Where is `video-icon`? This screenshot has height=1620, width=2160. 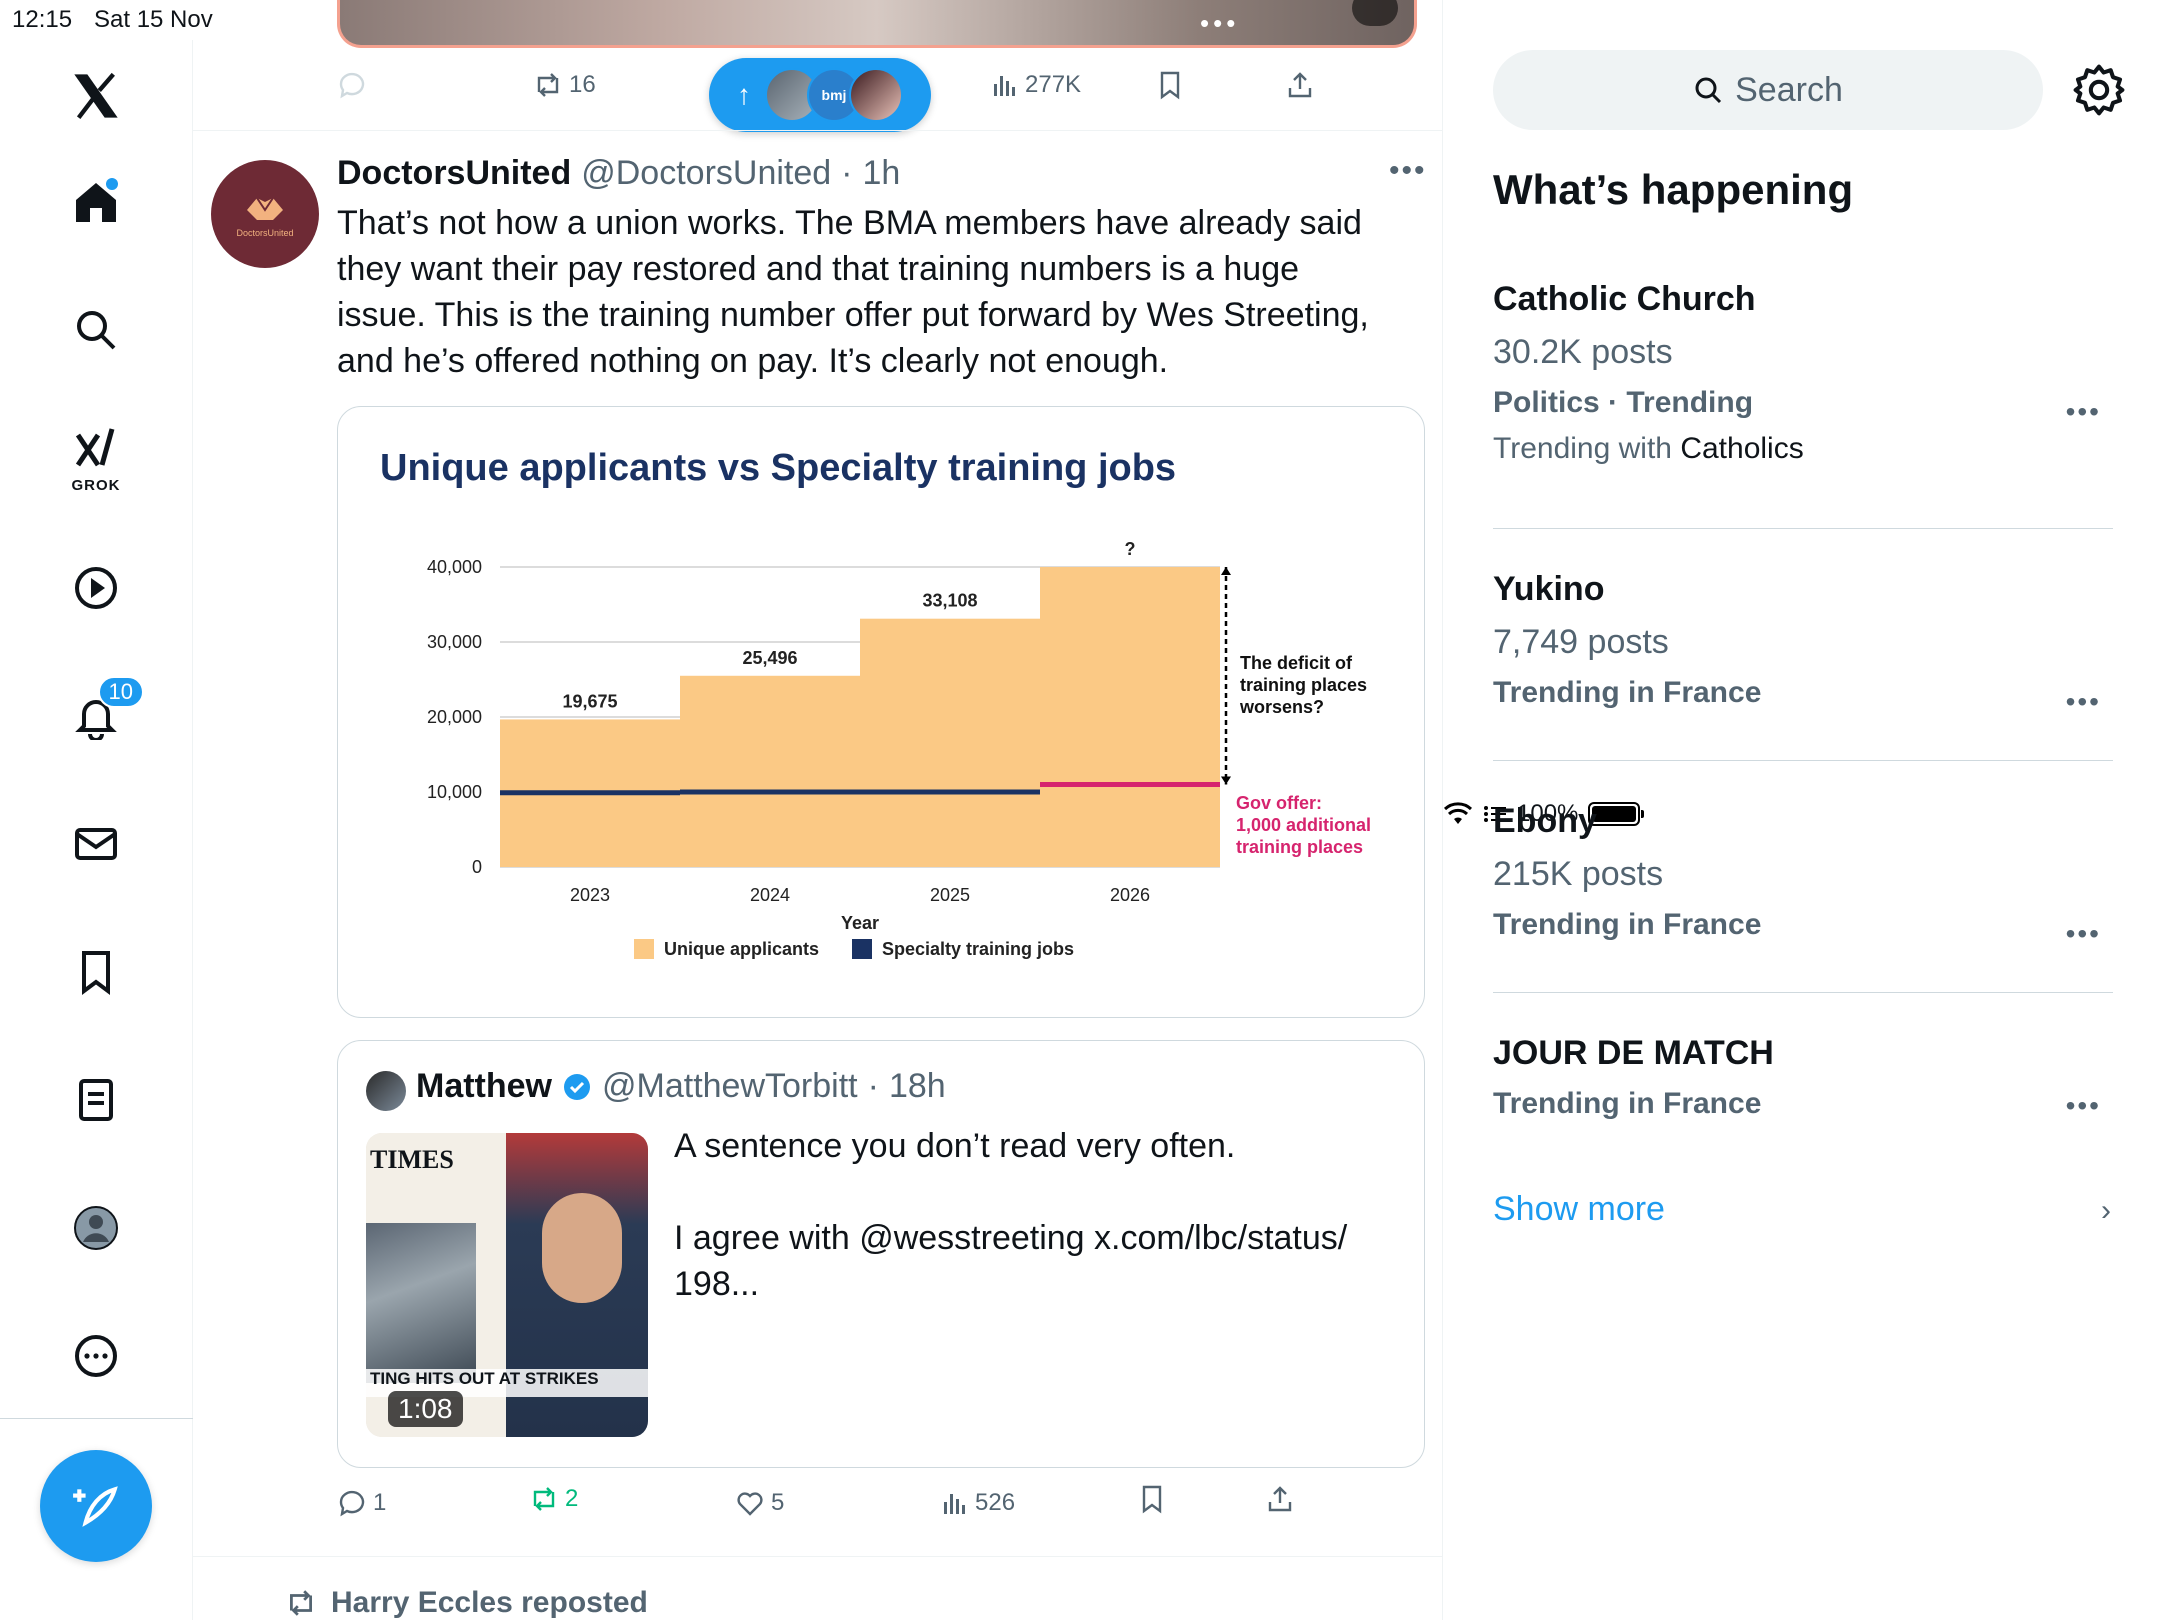
video-icon is located at coordinates (96, 588).